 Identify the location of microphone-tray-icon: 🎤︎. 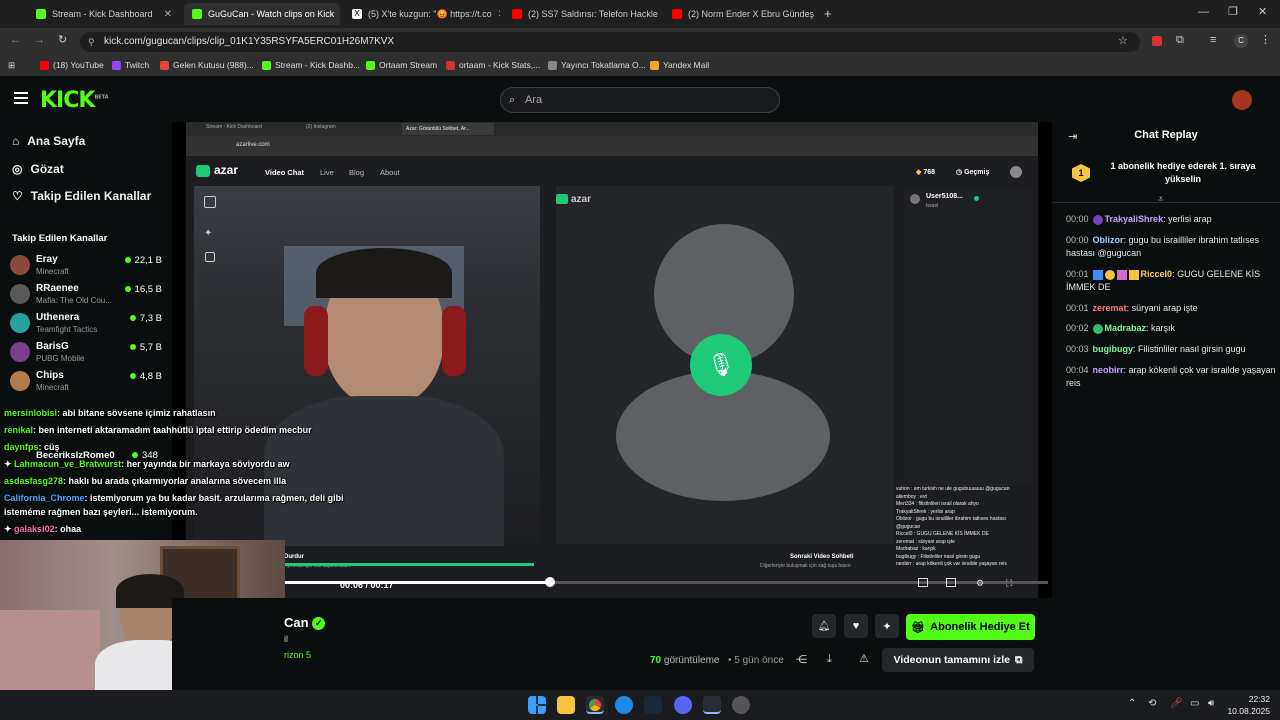
(1176, 703).